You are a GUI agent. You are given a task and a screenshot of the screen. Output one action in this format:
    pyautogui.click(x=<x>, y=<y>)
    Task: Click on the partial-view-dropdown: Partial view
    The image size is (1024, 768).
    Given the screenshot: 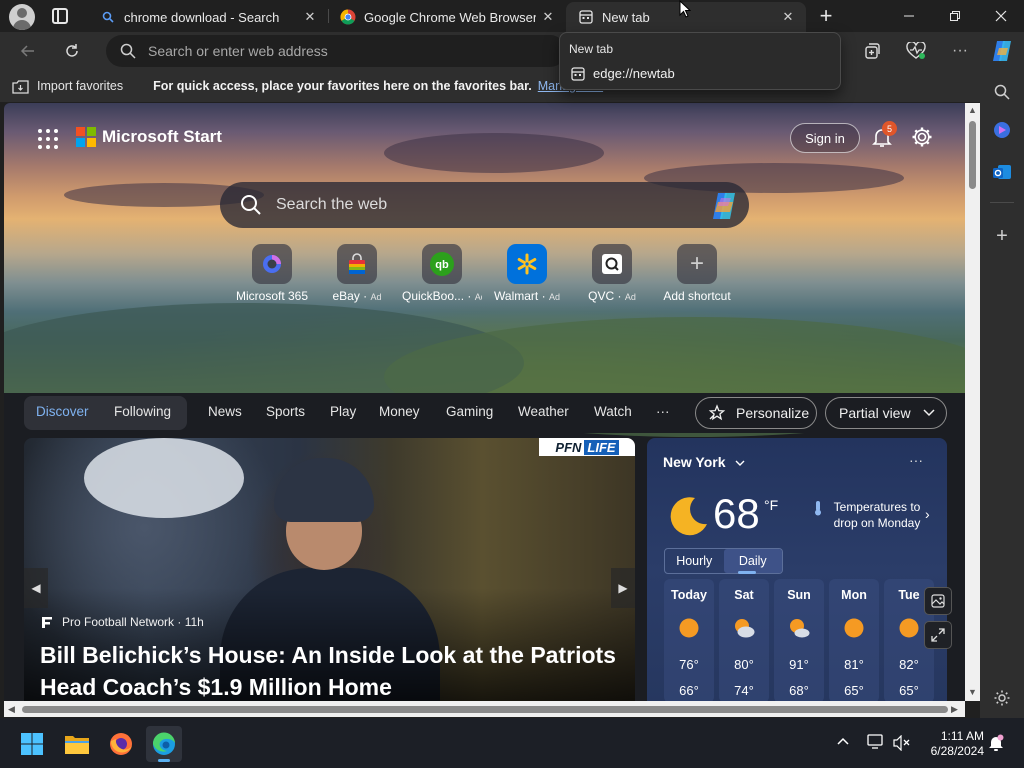 What is the action you would take?
    pyautogui.click(x=886, y=413)
    